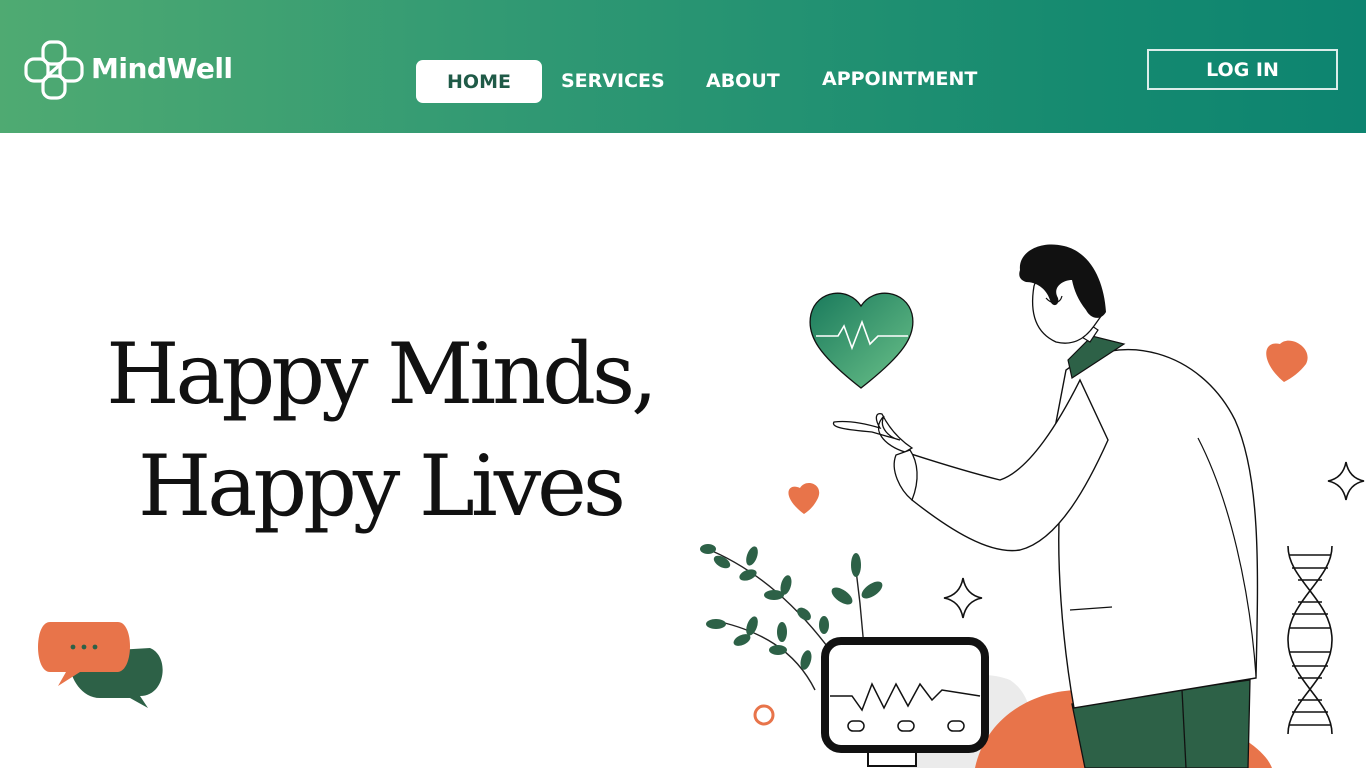  What do you see at coordinates (861, 340) in the screenshot?
I see `heart-monitor-icon` at bounding box center [861, 340].